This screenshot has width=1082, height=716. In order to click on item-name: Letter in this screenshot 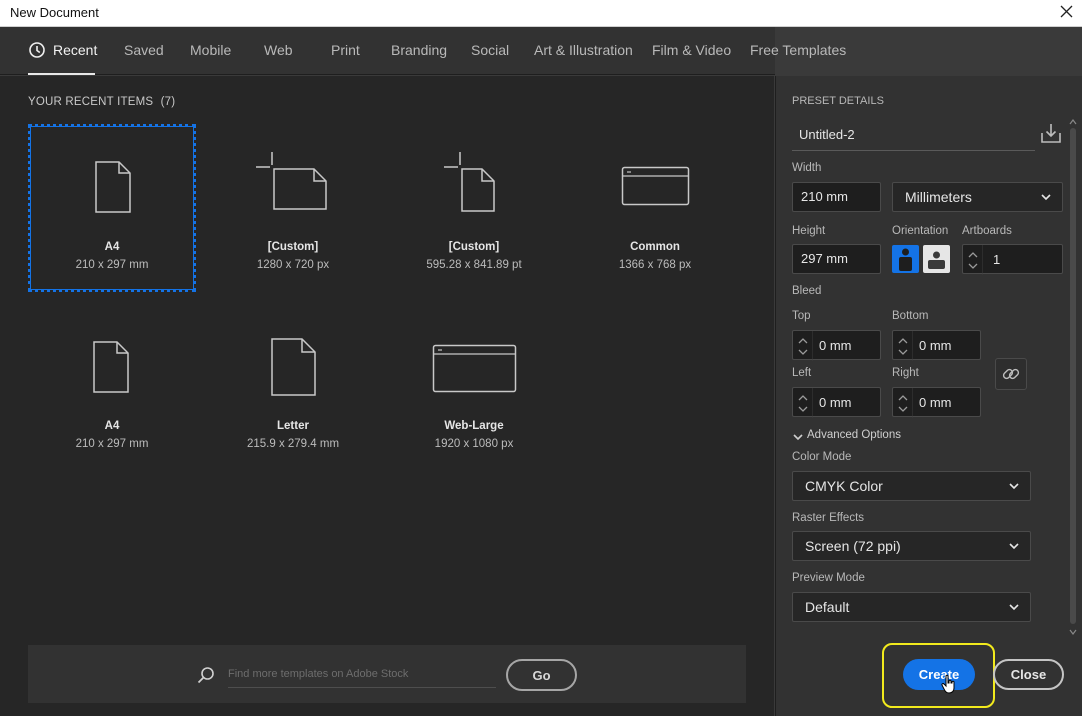, I will do `click(293, 426)`.